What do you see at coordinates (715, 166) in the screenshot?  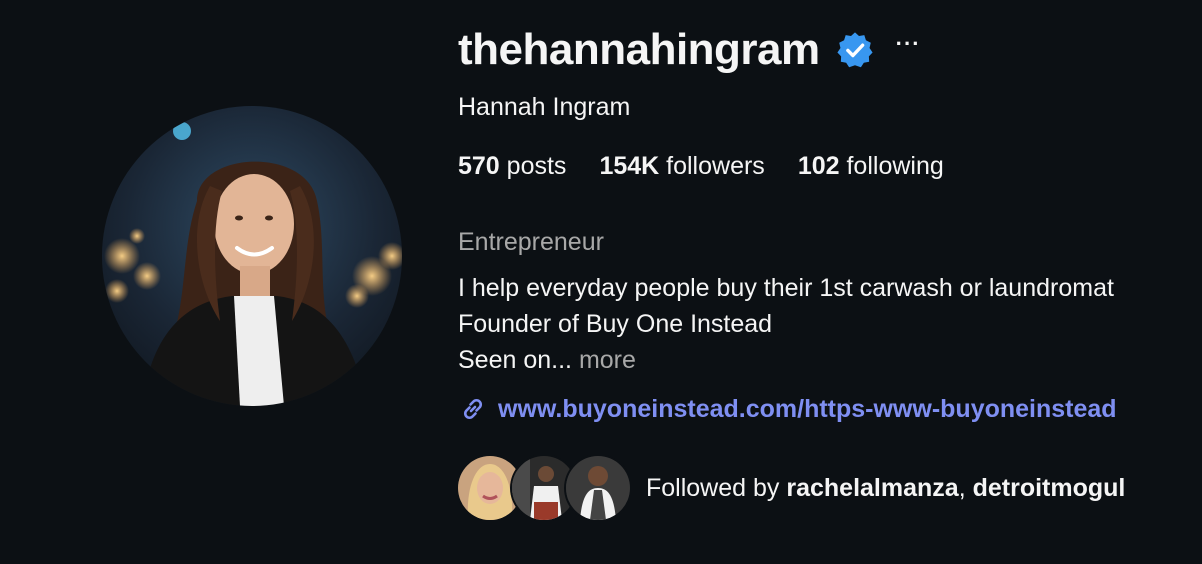 I see `followers-label: followers` at bounding box center [715, 166].